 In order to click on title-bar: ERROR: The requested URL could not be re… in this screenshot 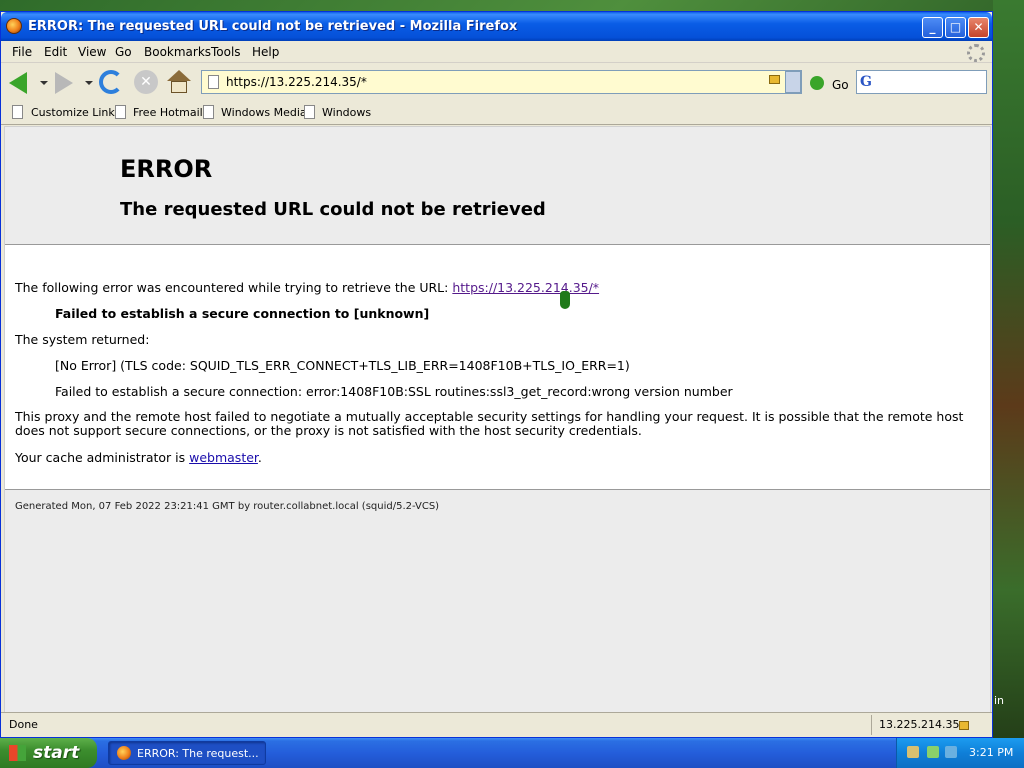, I will do `click(496, 26)`.